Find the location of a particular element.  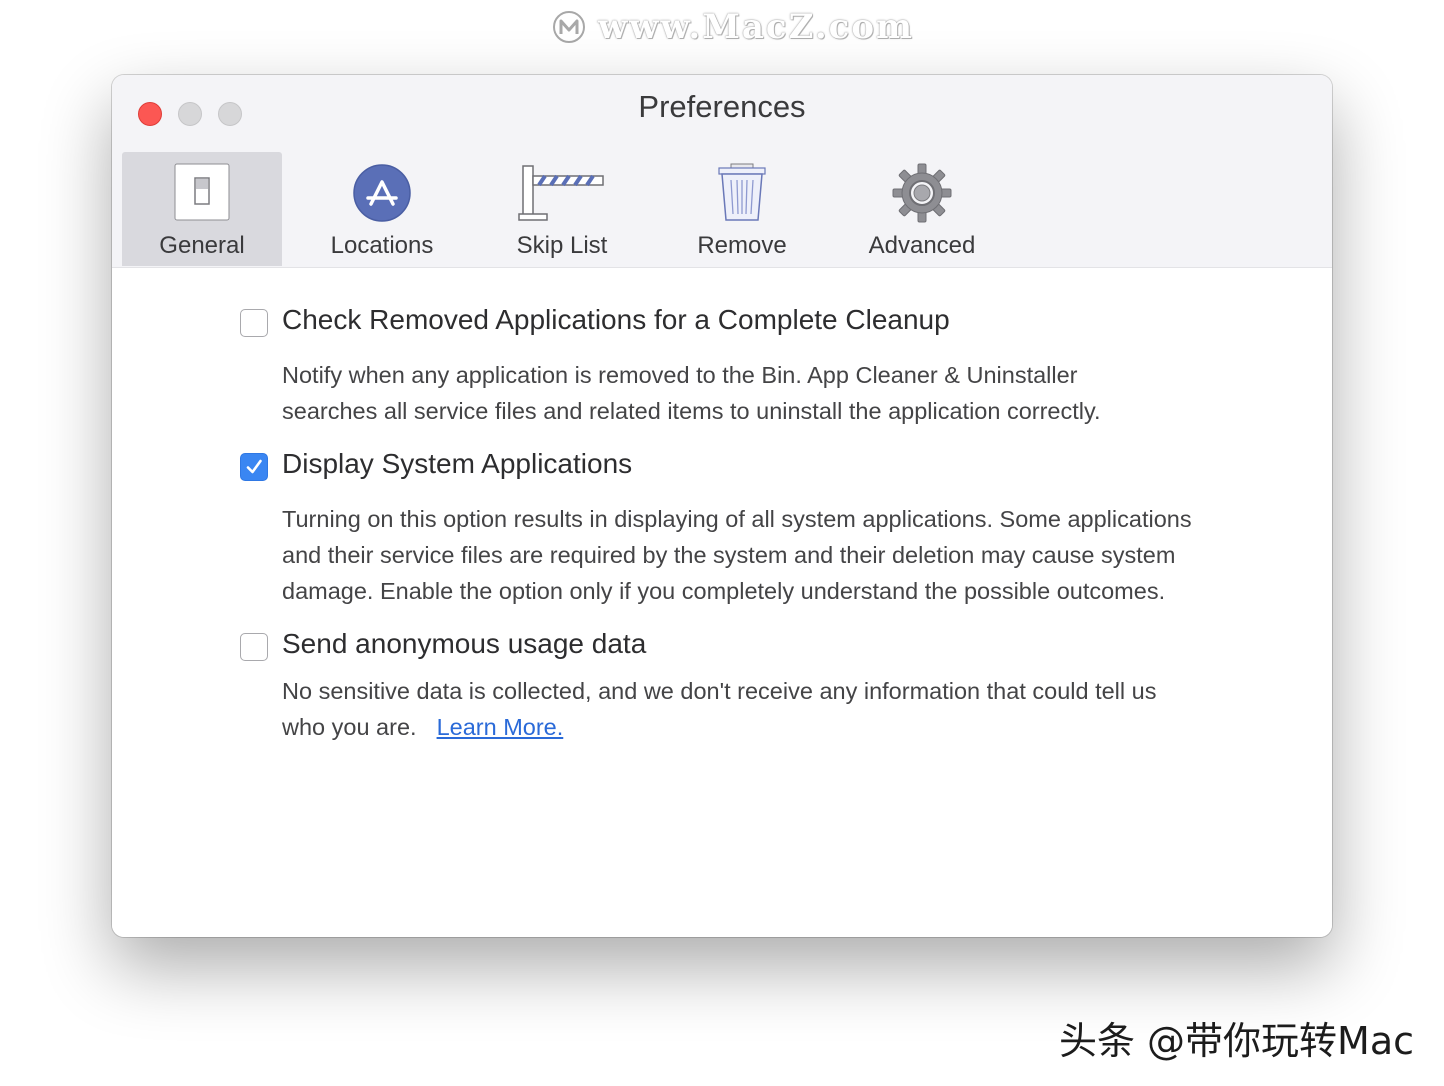

display-system-apps-checkbox is located at coordinates (254, 467).